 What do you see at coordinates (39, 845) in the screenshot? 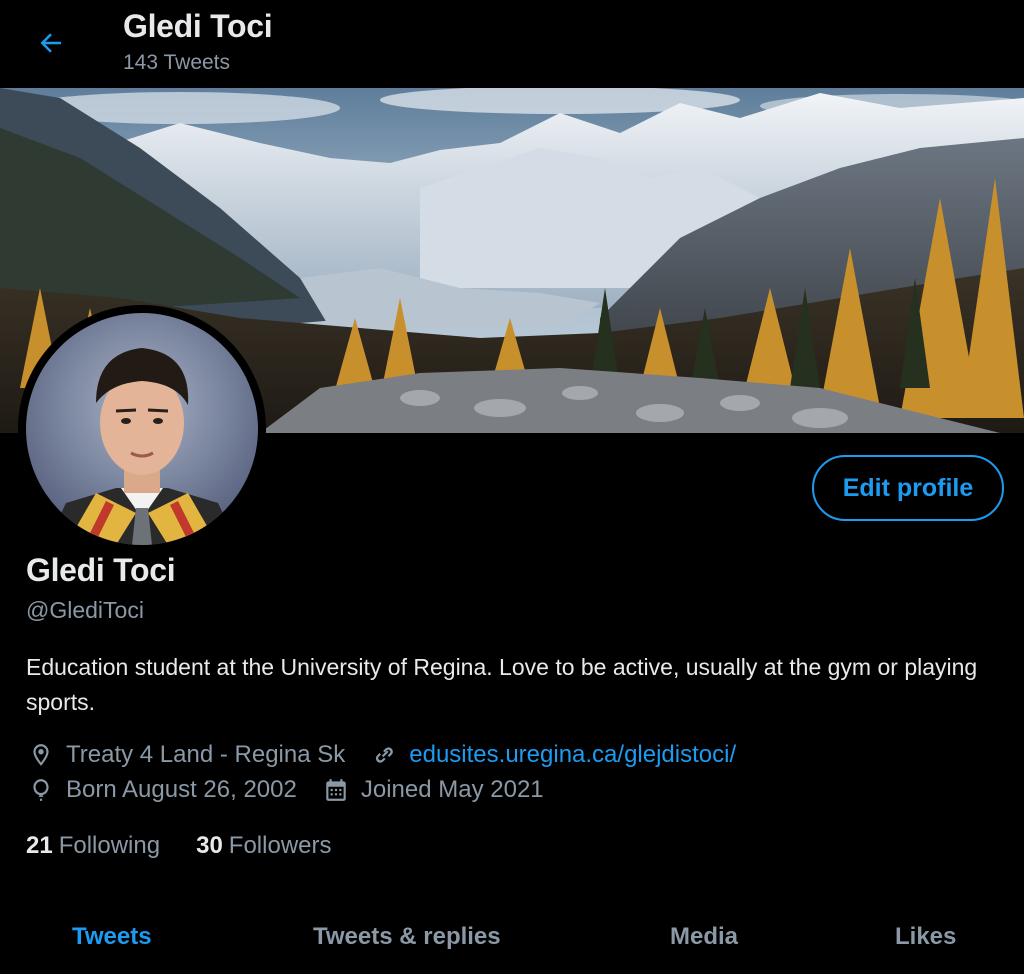
I see `following-count: 21` at bounding box center [39, 845].